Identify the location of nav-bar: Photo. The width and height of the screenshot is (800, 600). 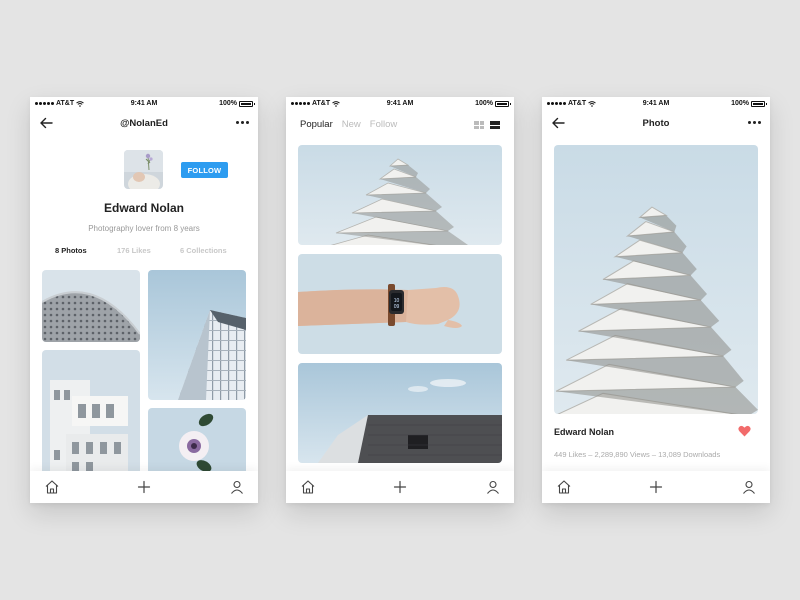
(656, 124).